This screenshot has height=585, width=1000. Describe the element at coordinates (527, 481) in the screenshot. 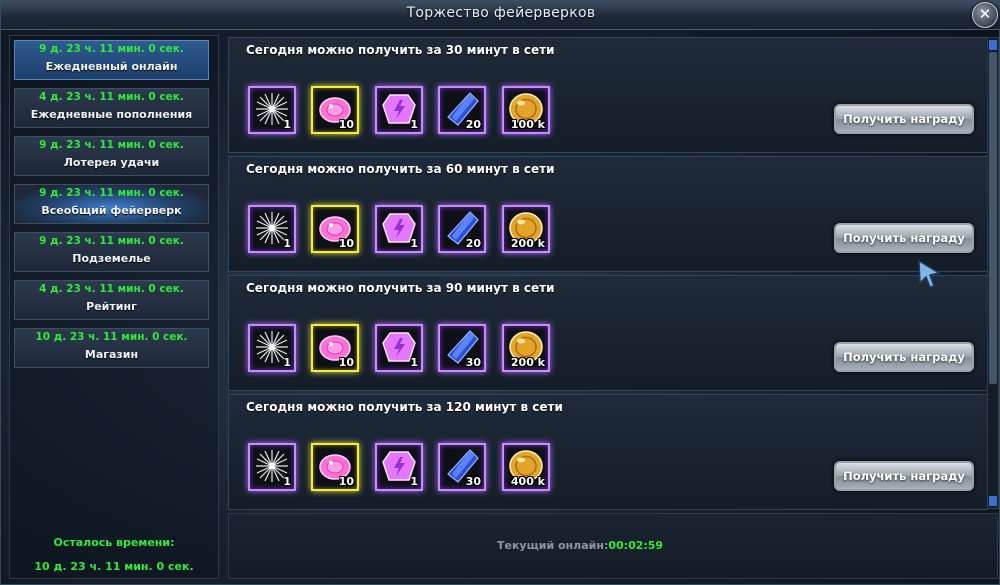

I see `reward-item-quantity: 400 k` at that location.